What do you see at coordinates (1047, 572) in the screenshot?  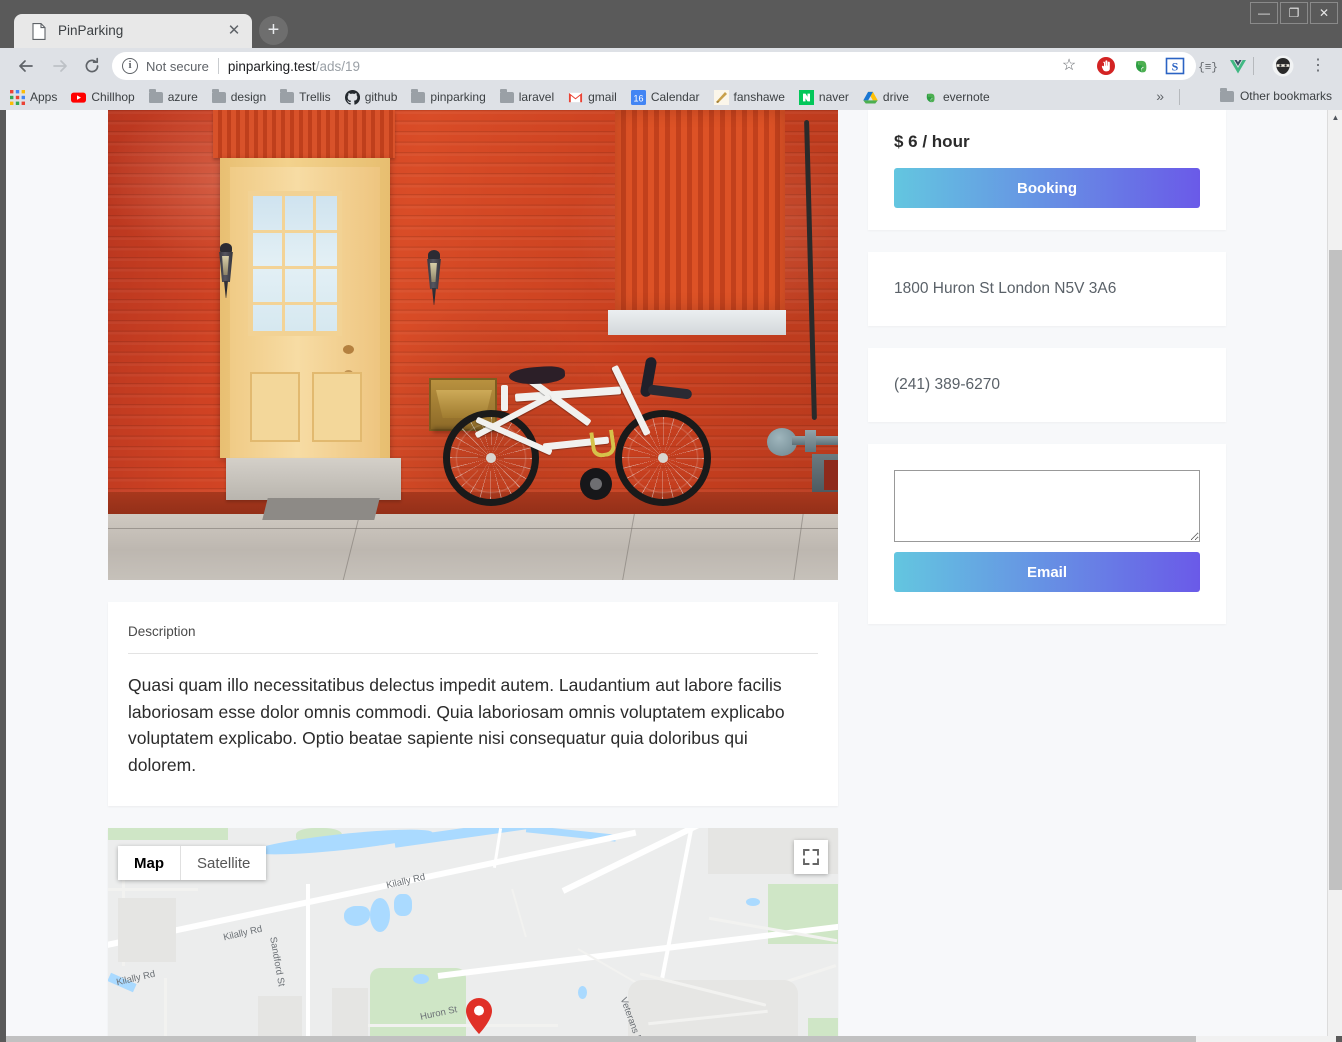 I see `email-button: Email` at bounding box center [1047, 572].